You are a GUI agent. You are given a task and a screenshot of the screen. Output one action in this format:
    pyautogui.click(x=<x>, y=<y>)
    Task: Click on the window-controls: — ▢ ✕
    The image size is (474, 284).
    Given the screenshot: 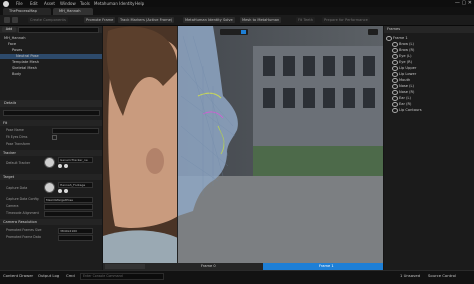 What is the action you would take?
    pyautogui.click(x=463, y=3)
    